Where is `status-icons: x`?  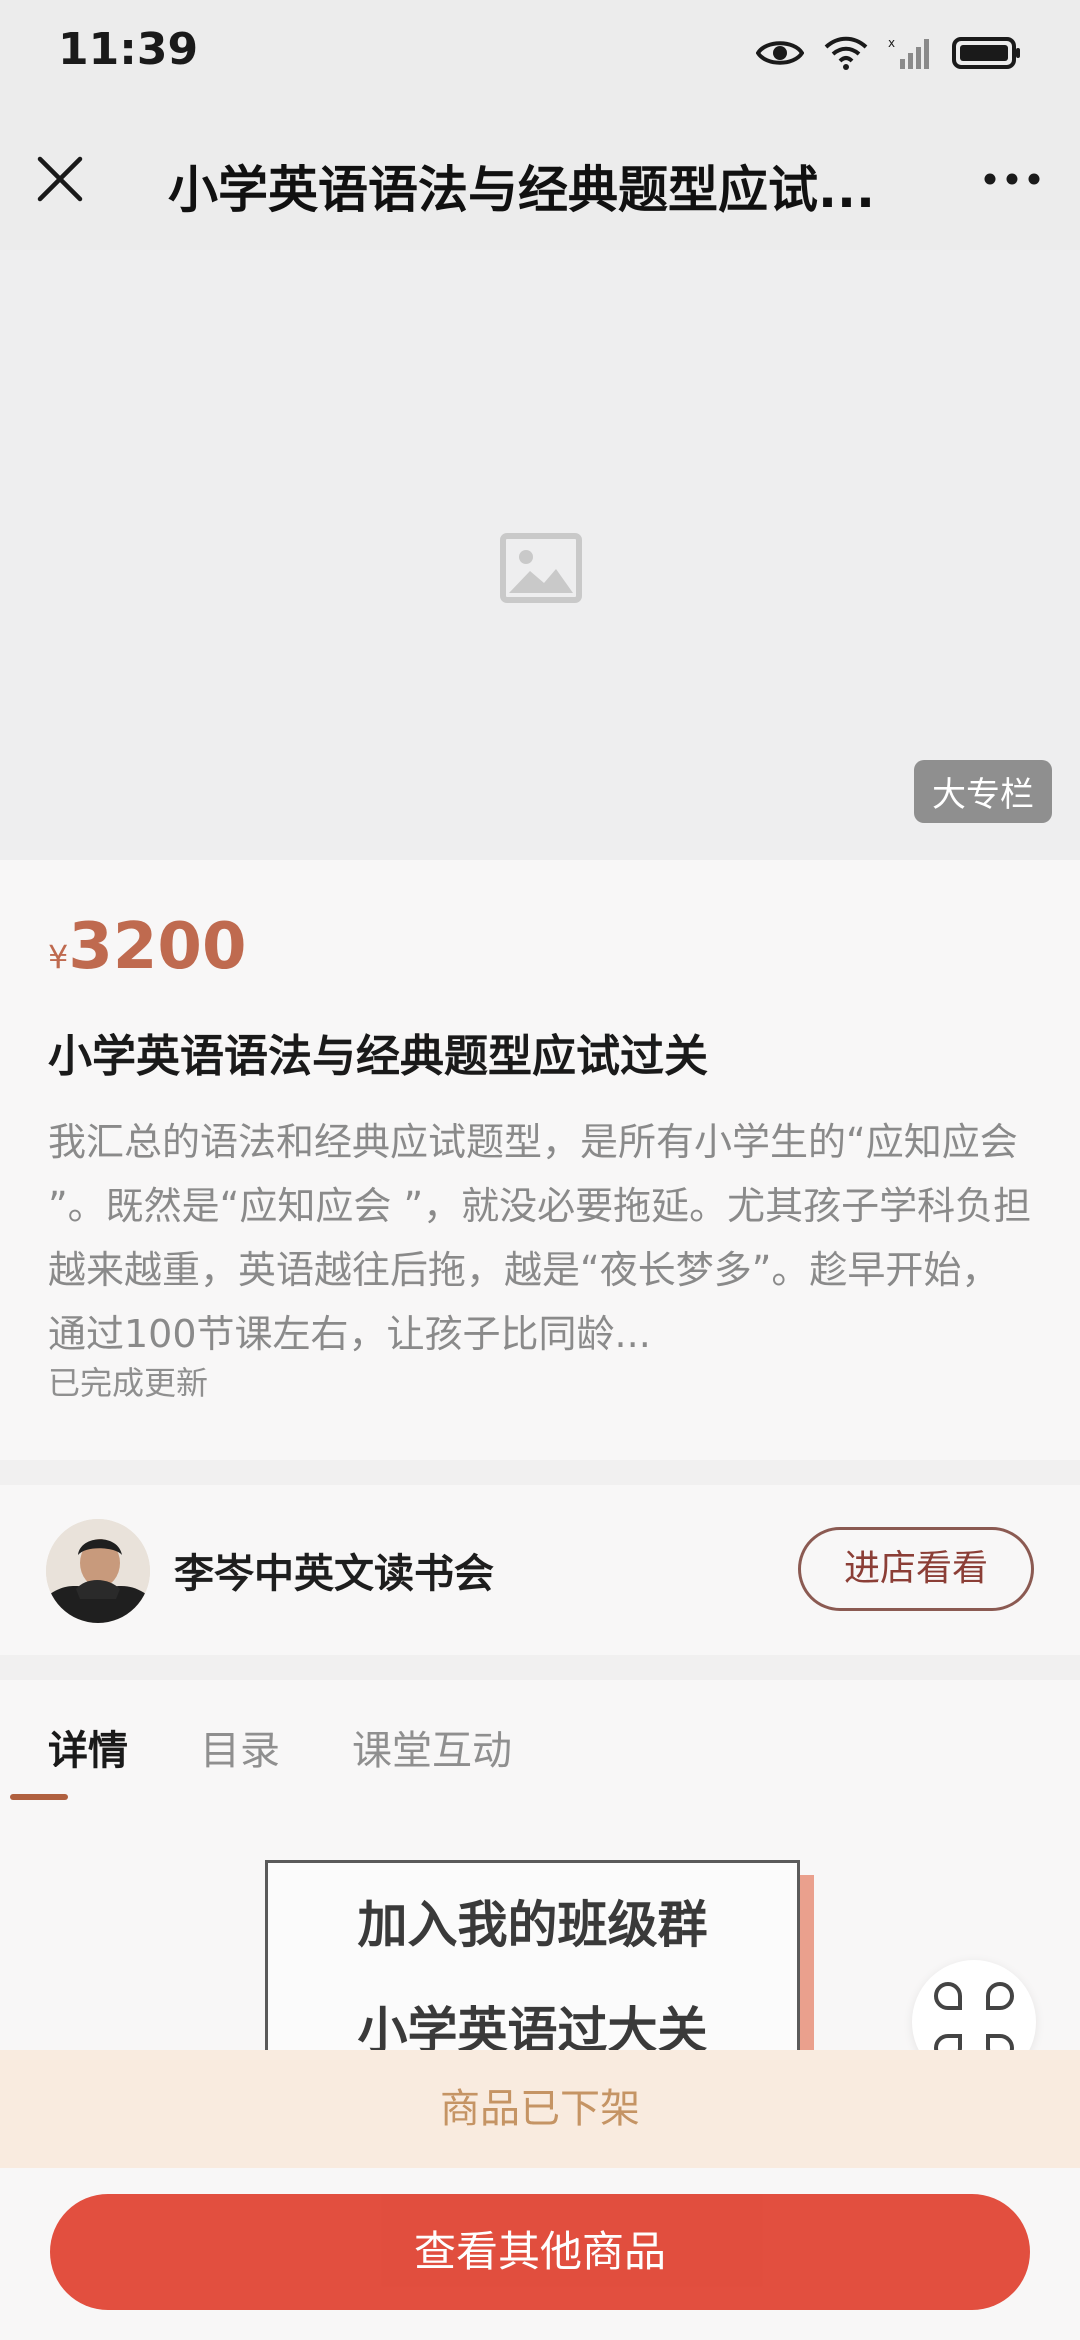
status-icons: x is located at coordinates (889, 53).